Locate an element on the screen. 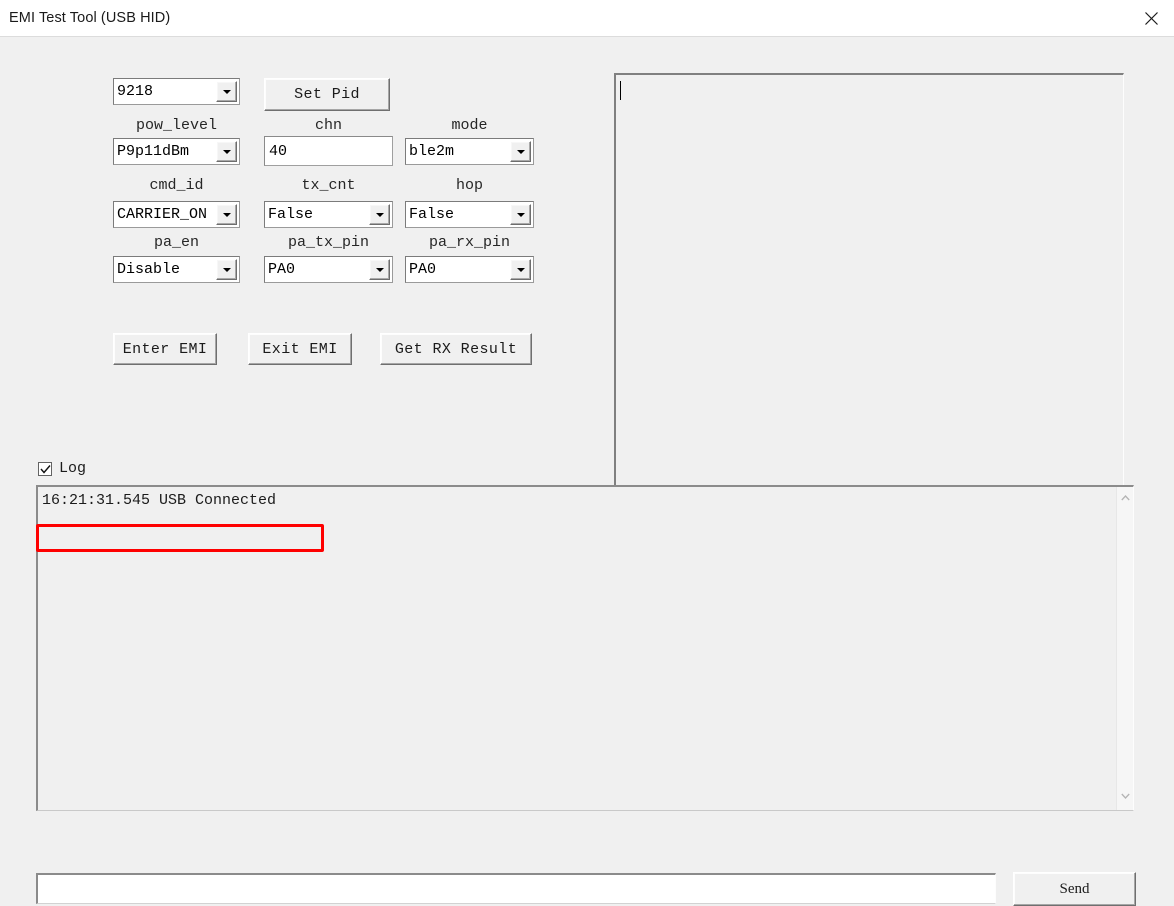  set-pid-button: Set Pid is located at coordinates (327, 94).